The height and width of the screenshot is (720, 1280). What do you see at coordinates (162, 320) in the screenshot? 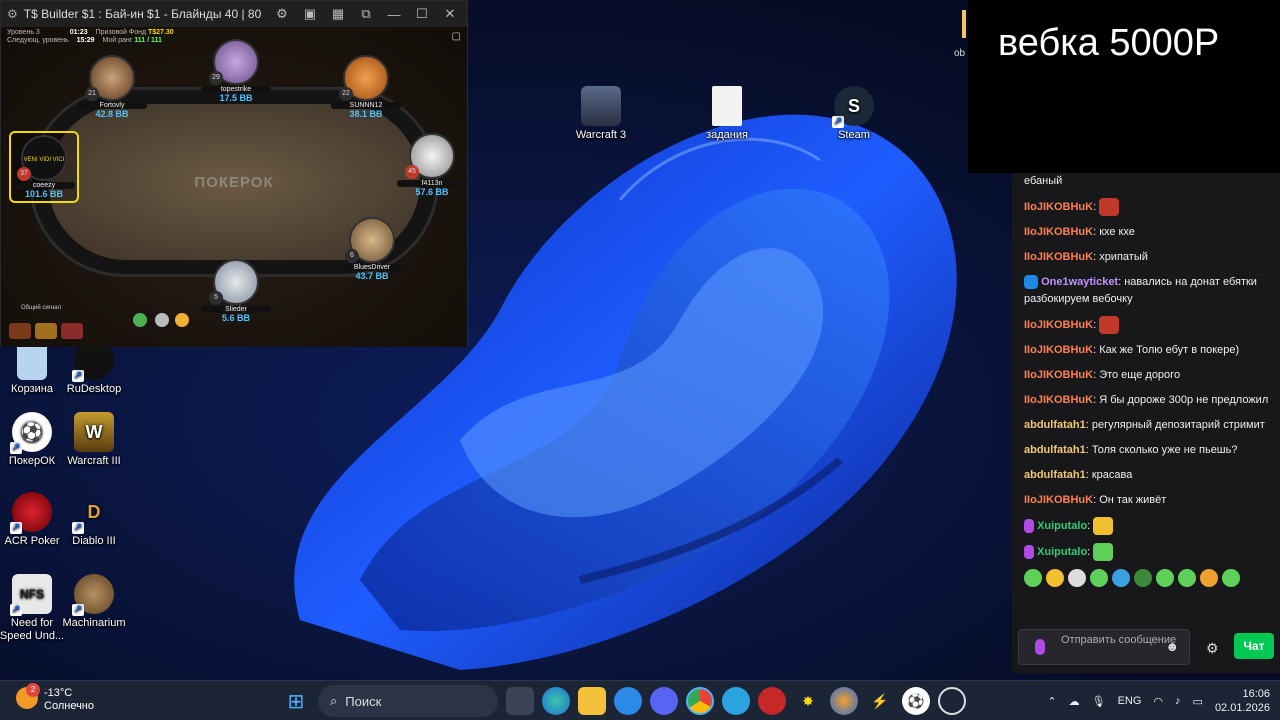
I see `chat-bubble-icon` at bounding box center [162, 320].